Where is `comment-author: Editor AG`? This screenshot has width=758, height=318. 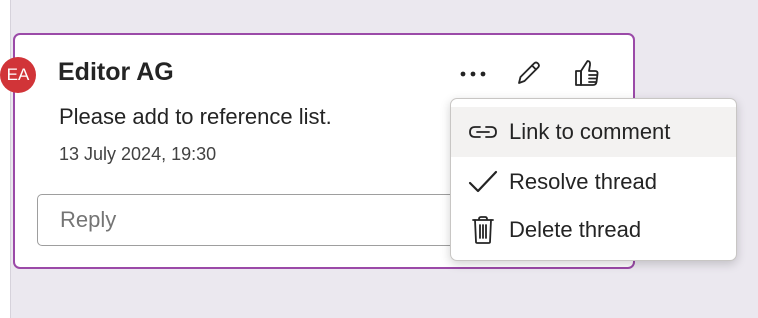
comment-author: Editor AG is located at coordinates (116, 72).